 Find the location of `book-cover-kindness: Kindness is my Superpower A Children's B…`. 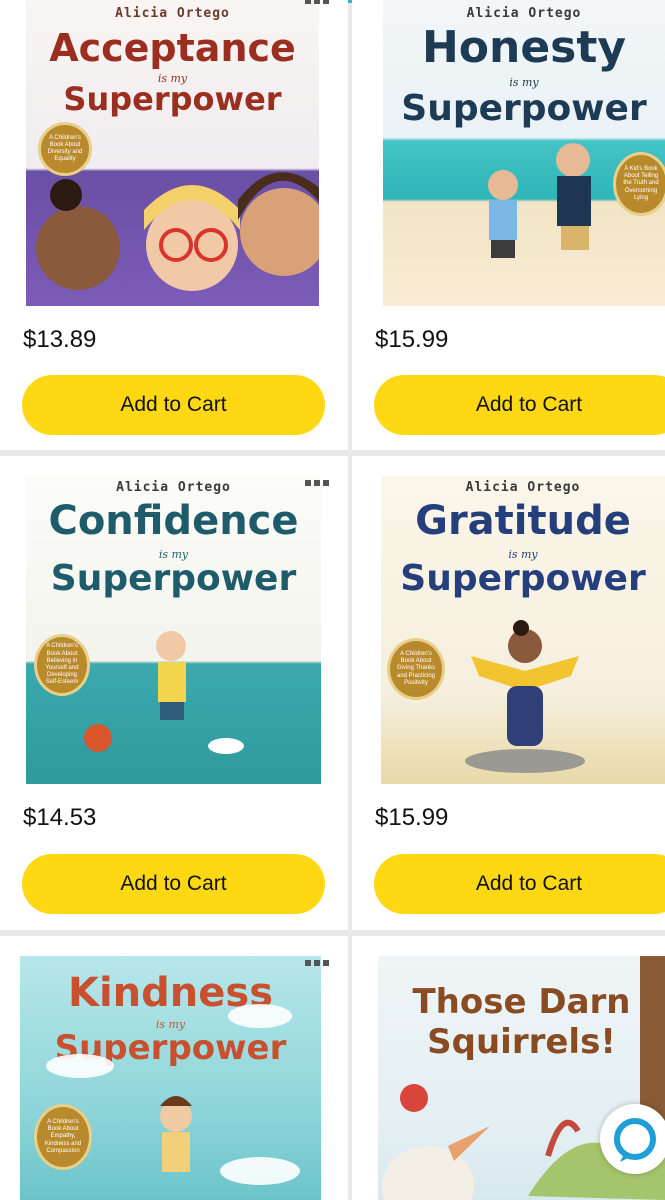

book-cover-kindness: Kindness is my Superpower A Children's B… is located at coordinates (170, 1078).